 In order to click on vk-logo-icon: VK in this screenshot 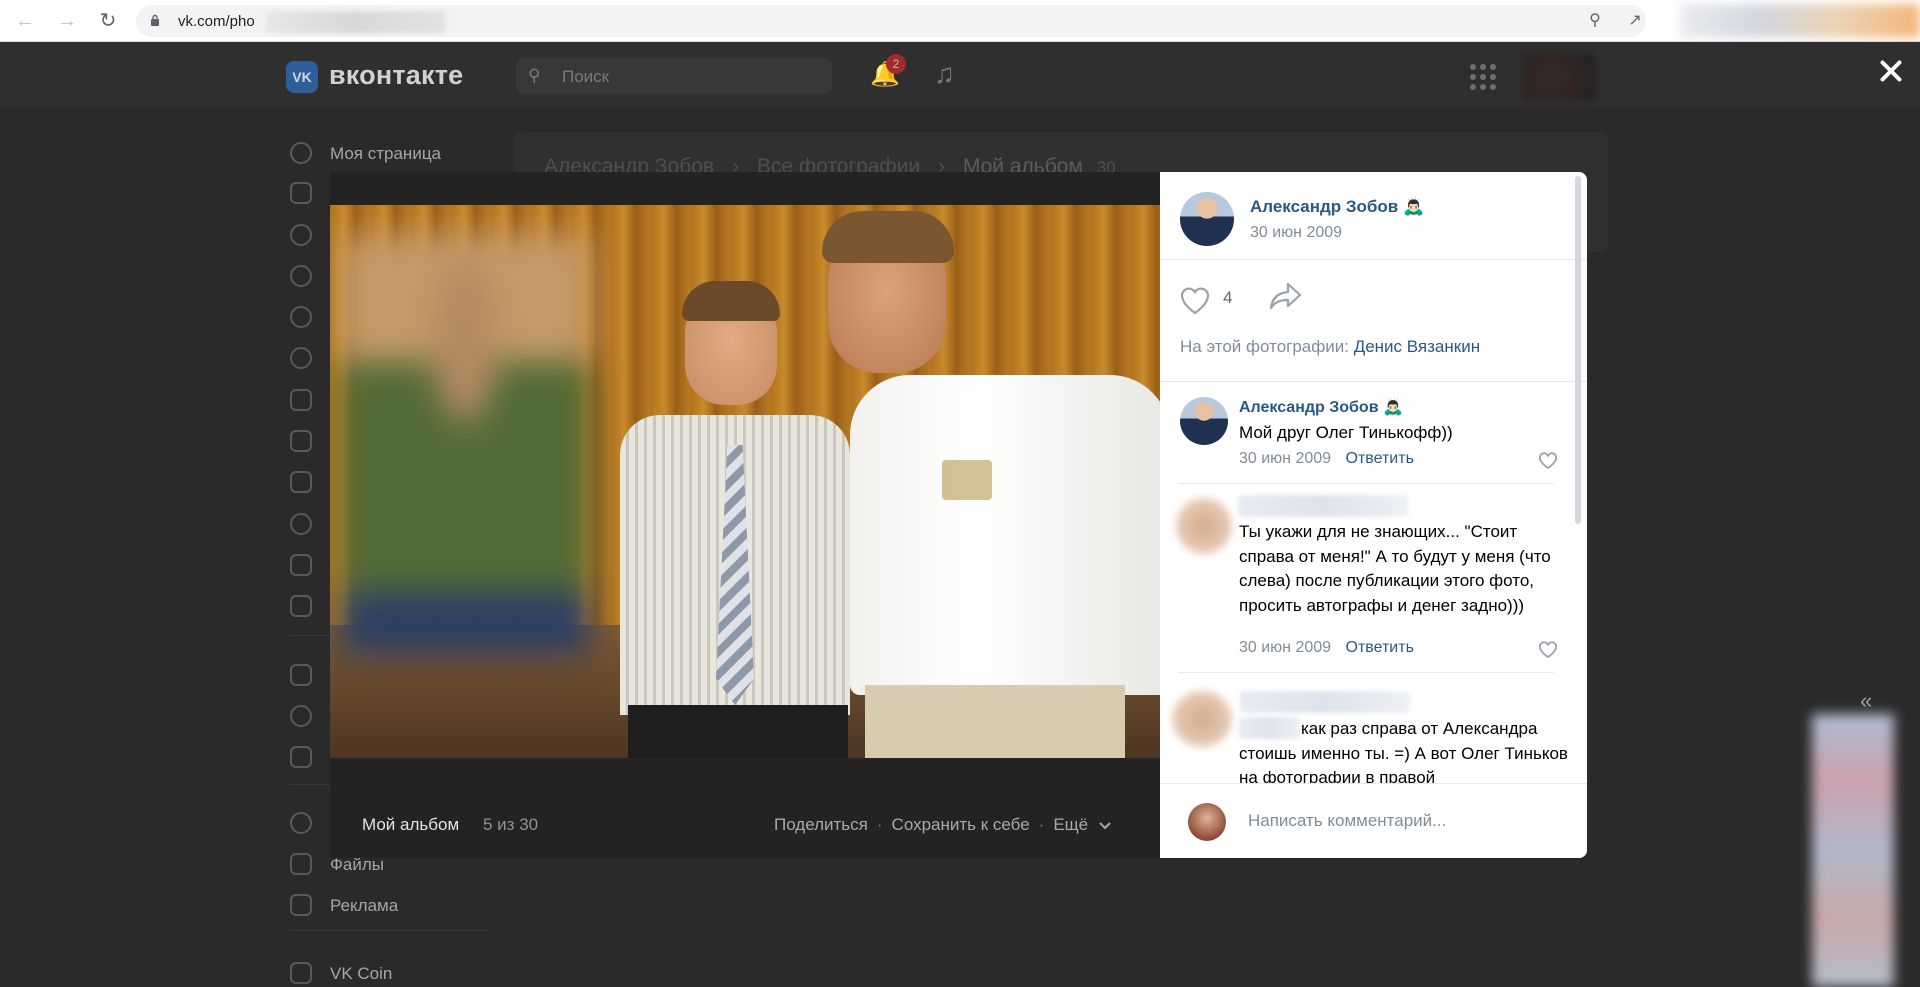, I will do `click(302, 77)`.